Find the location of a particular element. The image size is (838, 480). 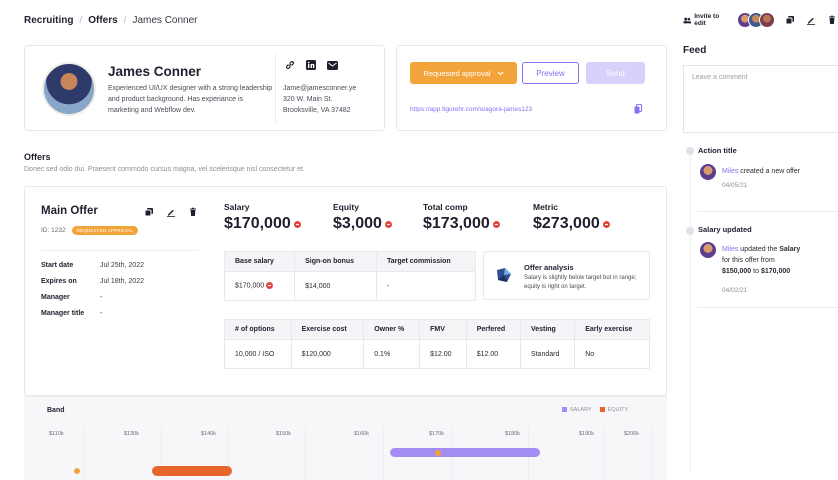

link-icon is located at coordinates (290, 65).